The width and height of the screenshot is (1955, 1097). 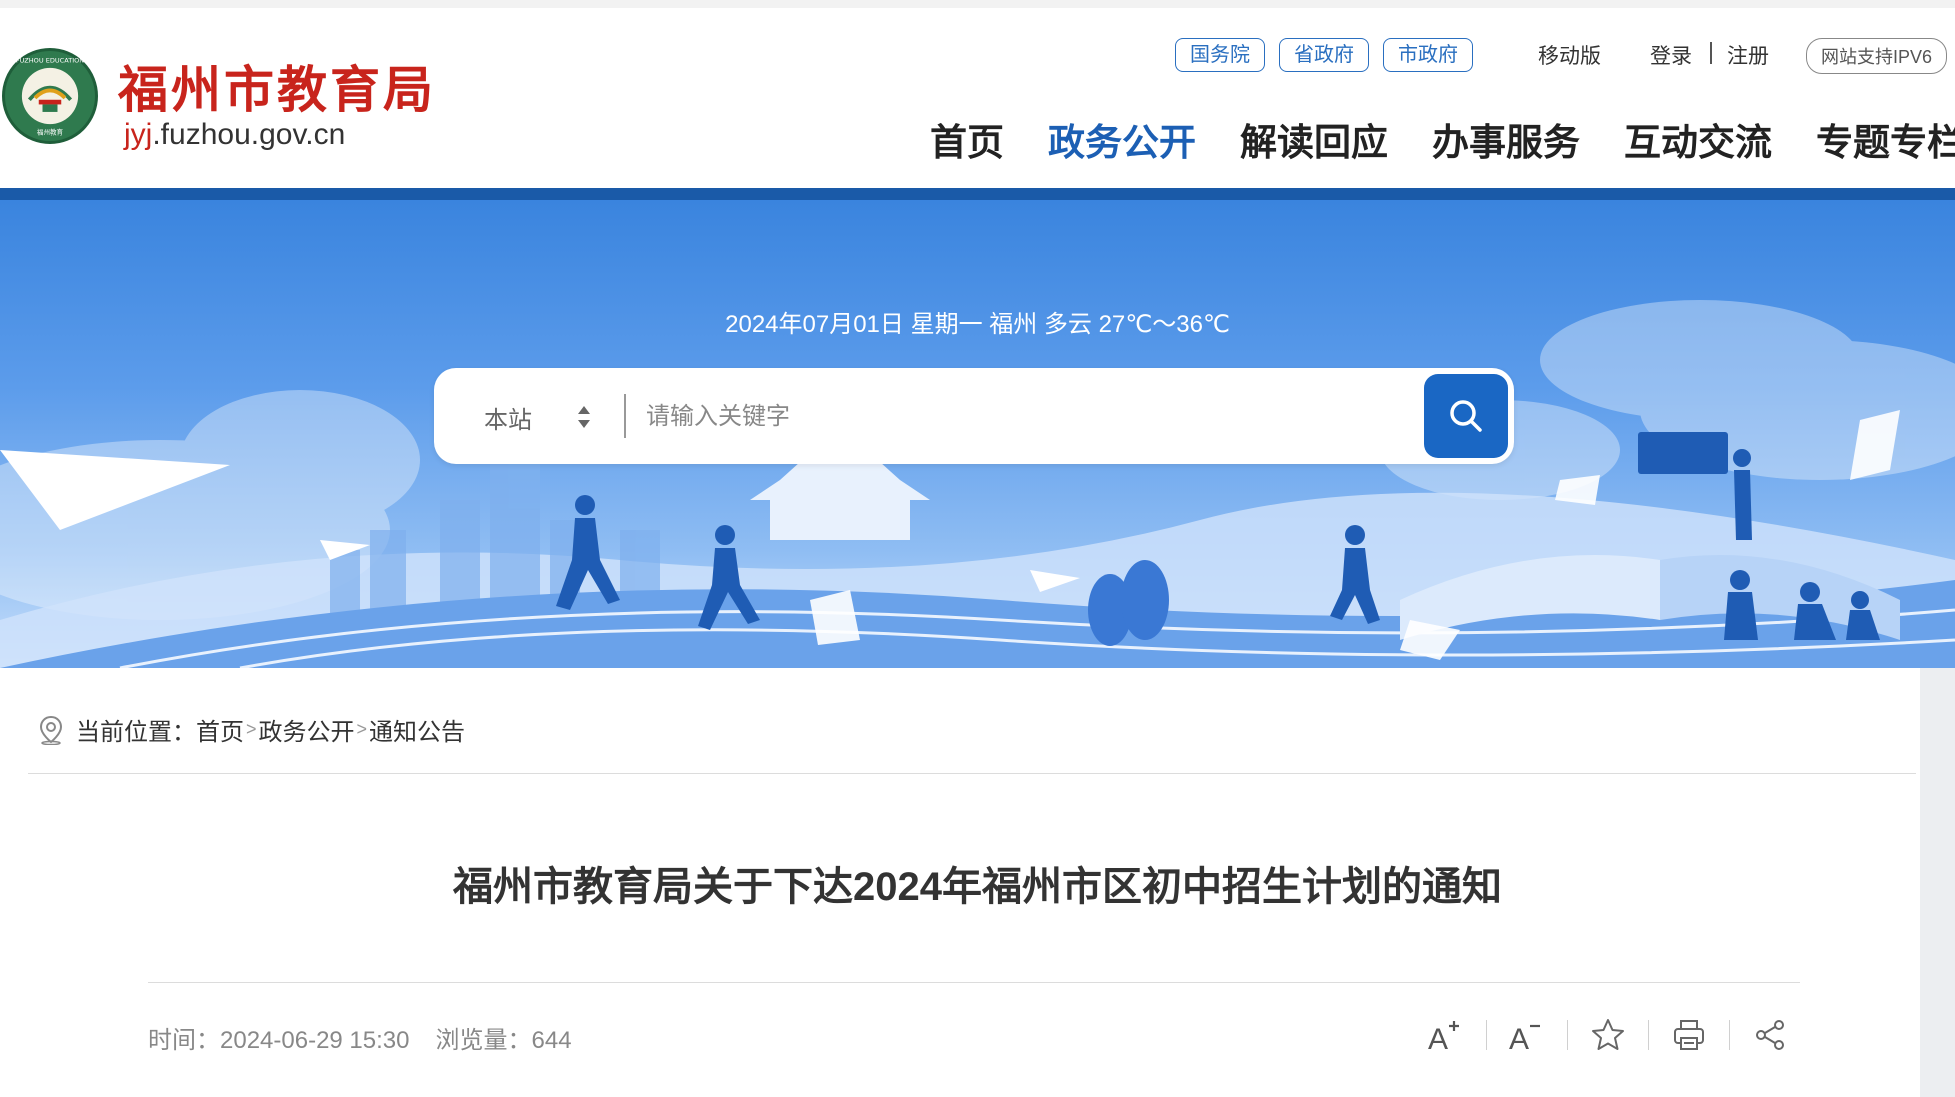 I want to click on article-title: 福州市教育局关于下达2024年福州市区初中招生计划的通知, so click(x=977, y=887).